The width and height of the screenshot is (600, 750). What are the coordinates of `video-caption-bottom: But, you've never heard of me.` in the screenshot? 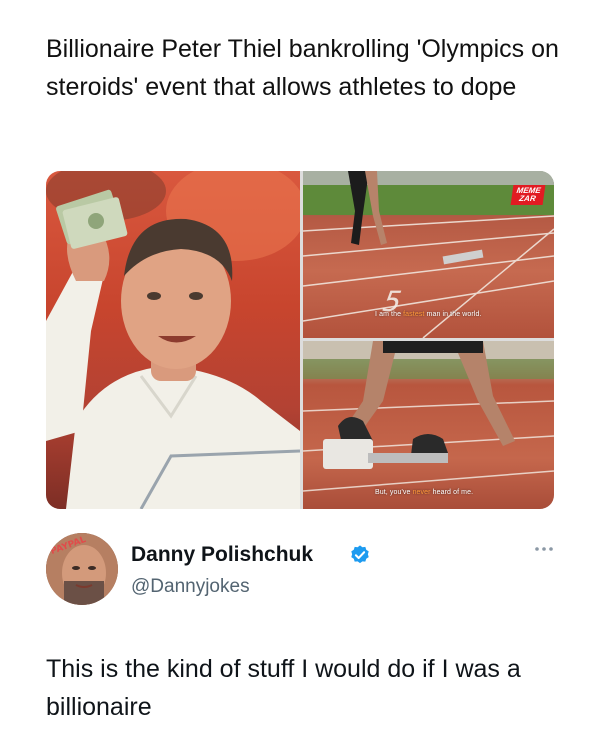 It's located at (424, 492).